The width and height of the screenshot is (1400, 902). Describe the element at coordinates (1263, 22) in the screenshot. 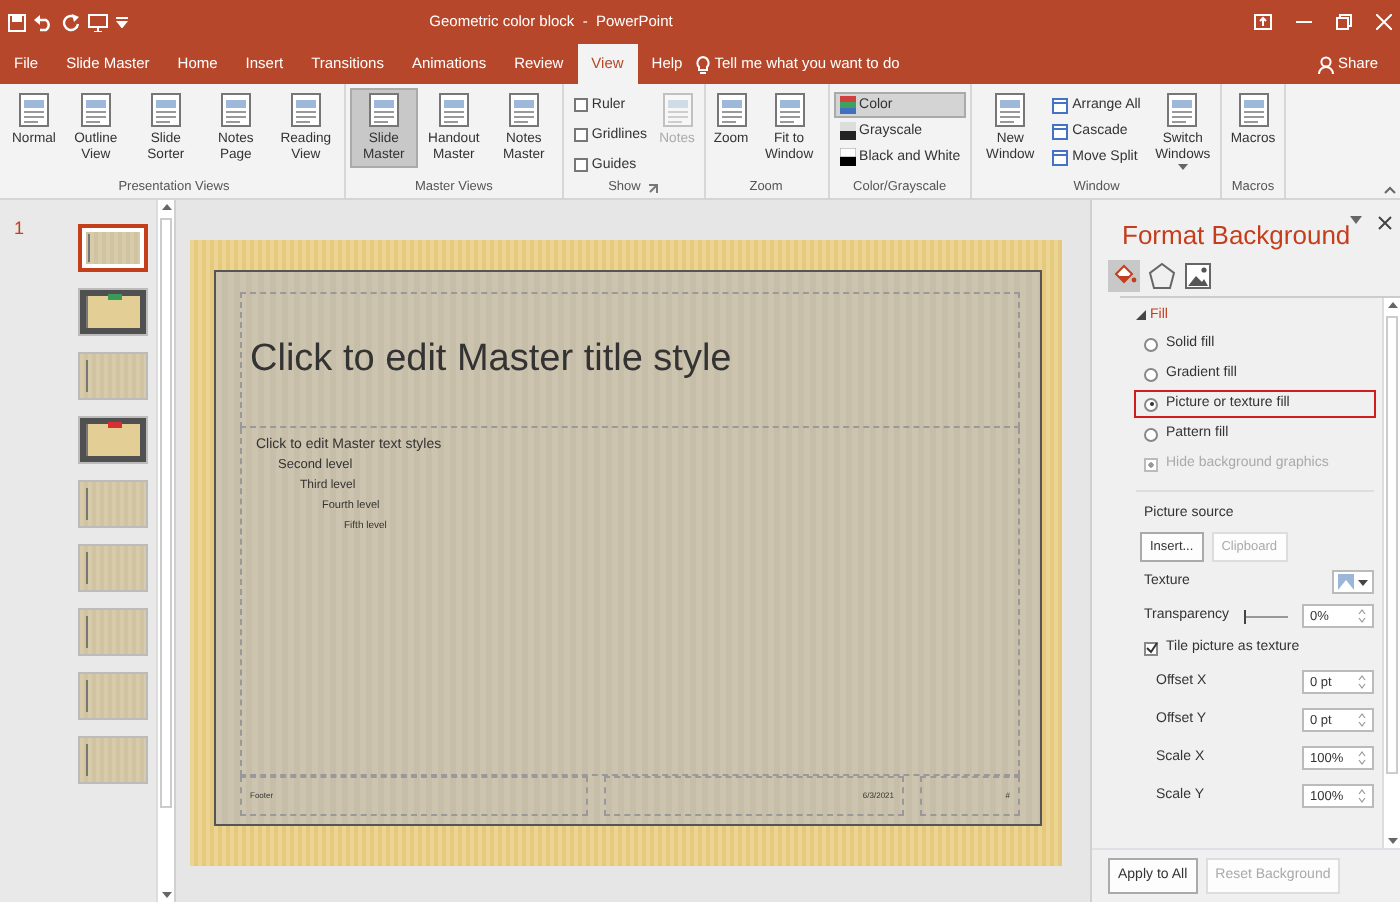

I see `ribbon-options-icon` at that location.